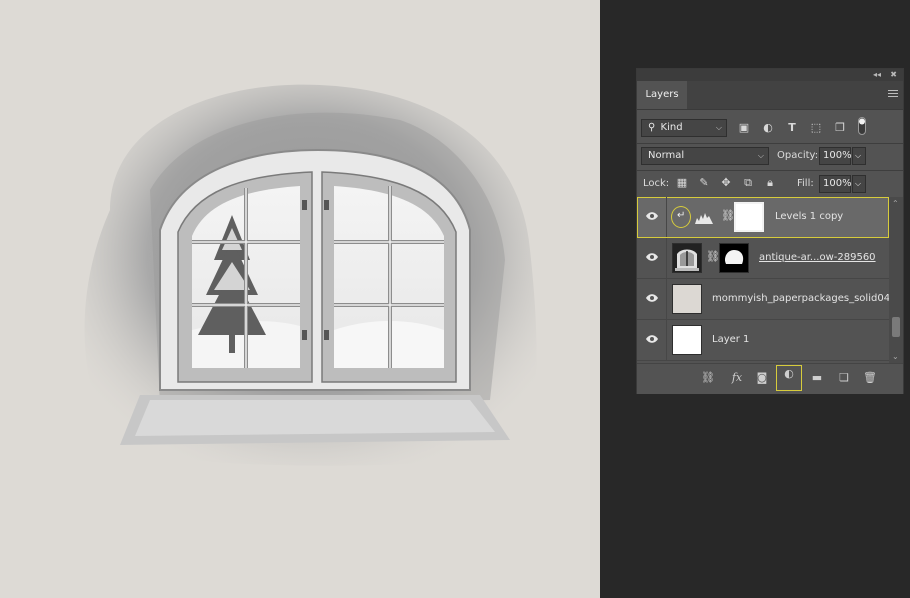 The image size is (910, 598). Describe the element at coordinates (870, 378) in the screenshot. I see `trash-icon: 🗑︎` at that location.